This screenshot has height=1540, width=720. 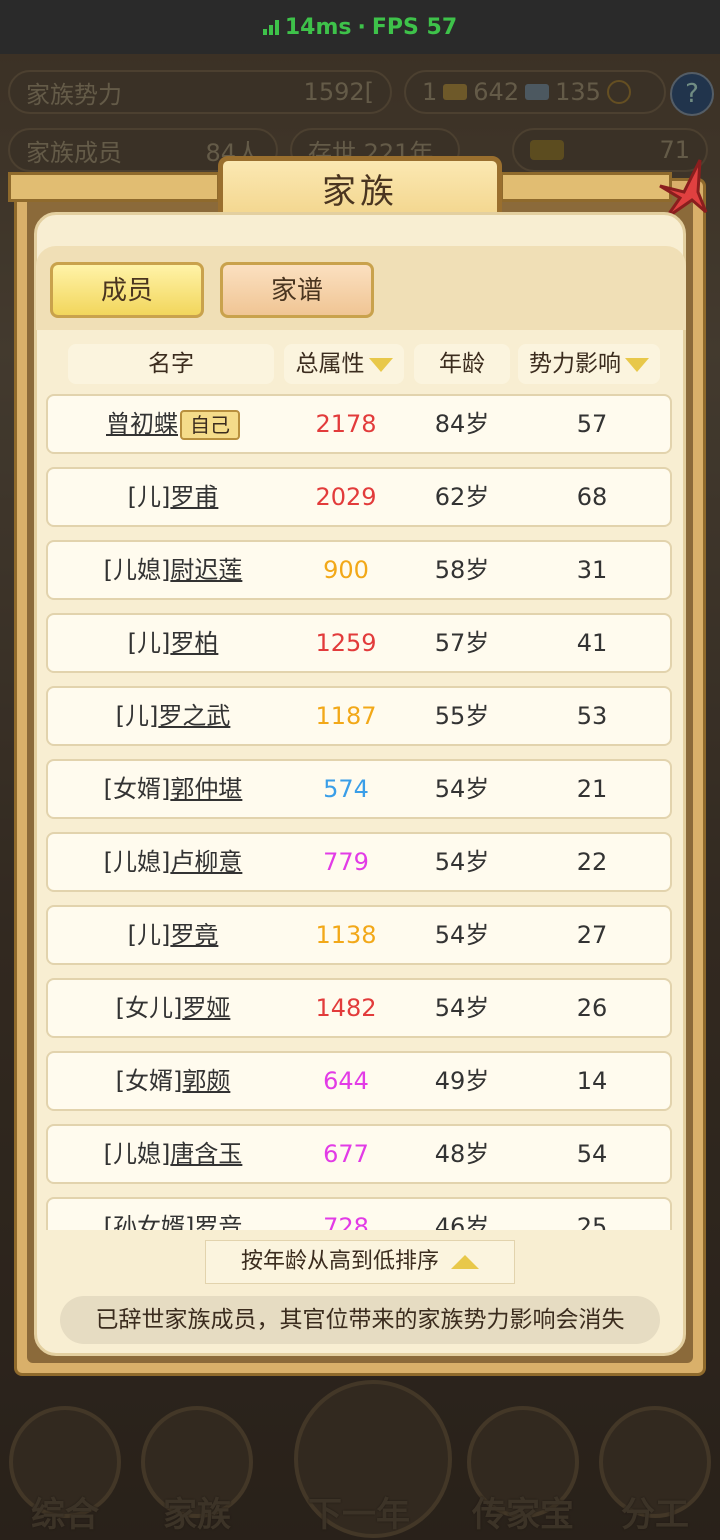 What do you see at coordinates (462, 497) in the screenshot?
I see `member-age: 62岁` at bounding box center [462, 497].